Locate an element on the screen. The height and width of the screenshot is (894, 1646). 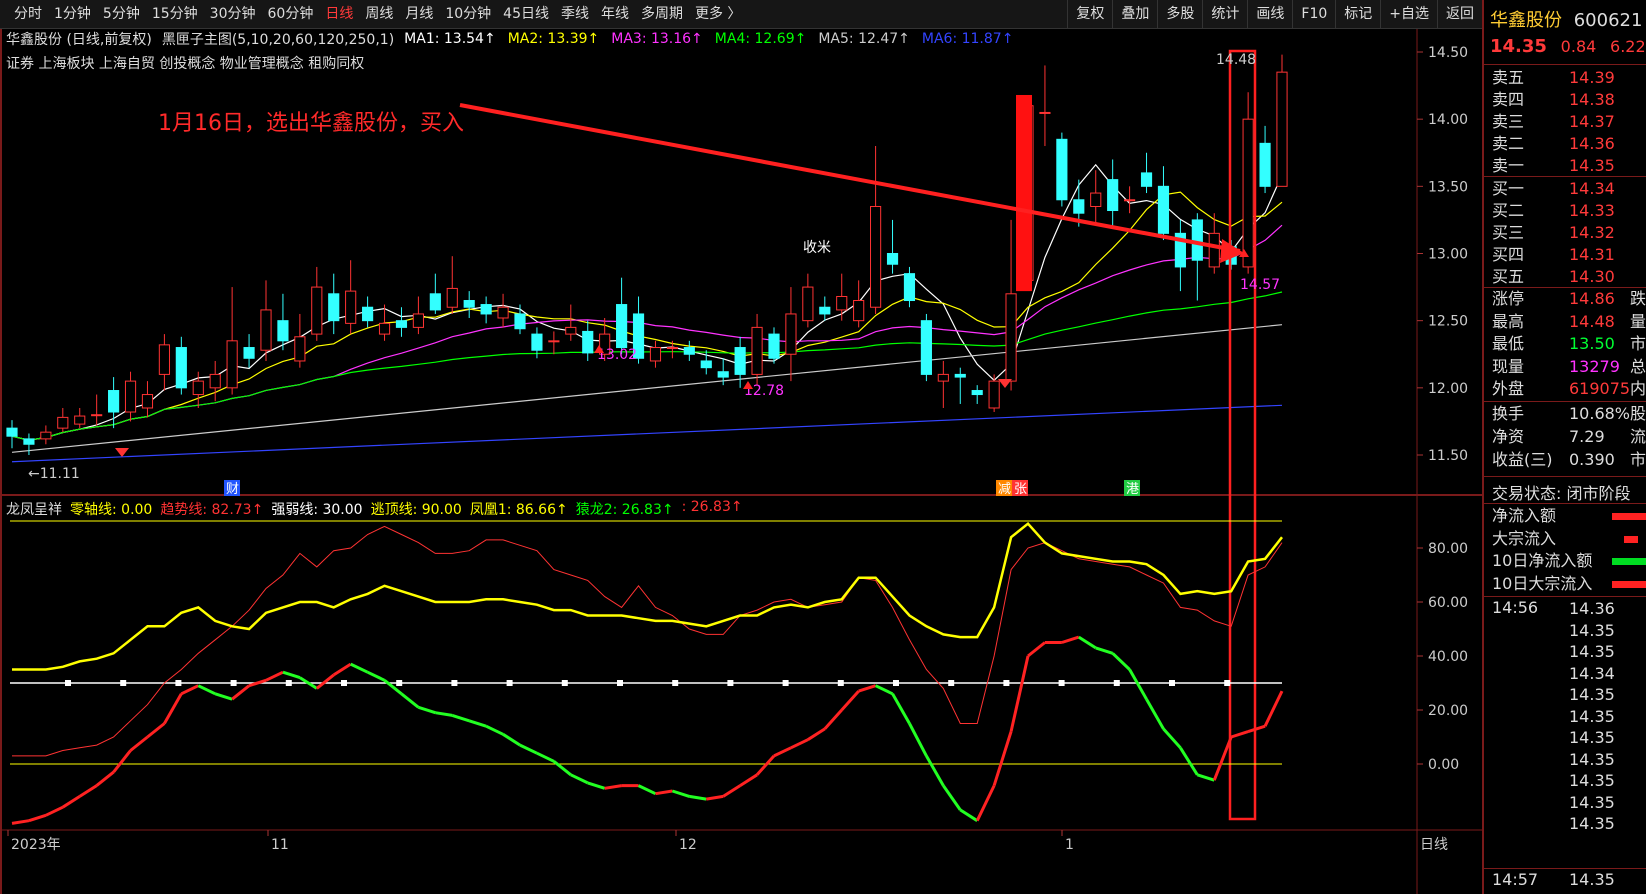
period-tab: 更多 〉 is located at coordinates (718, 14).